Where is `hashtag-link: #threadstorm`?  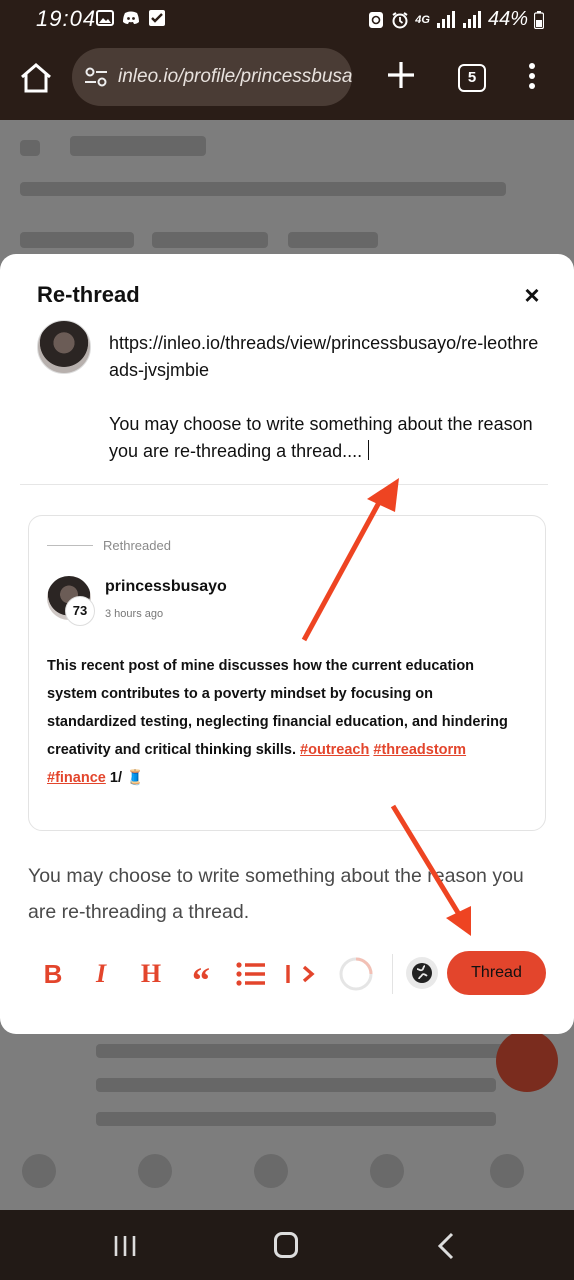
hashtag-link: #threadstorm is located at coordinates (419, 750).